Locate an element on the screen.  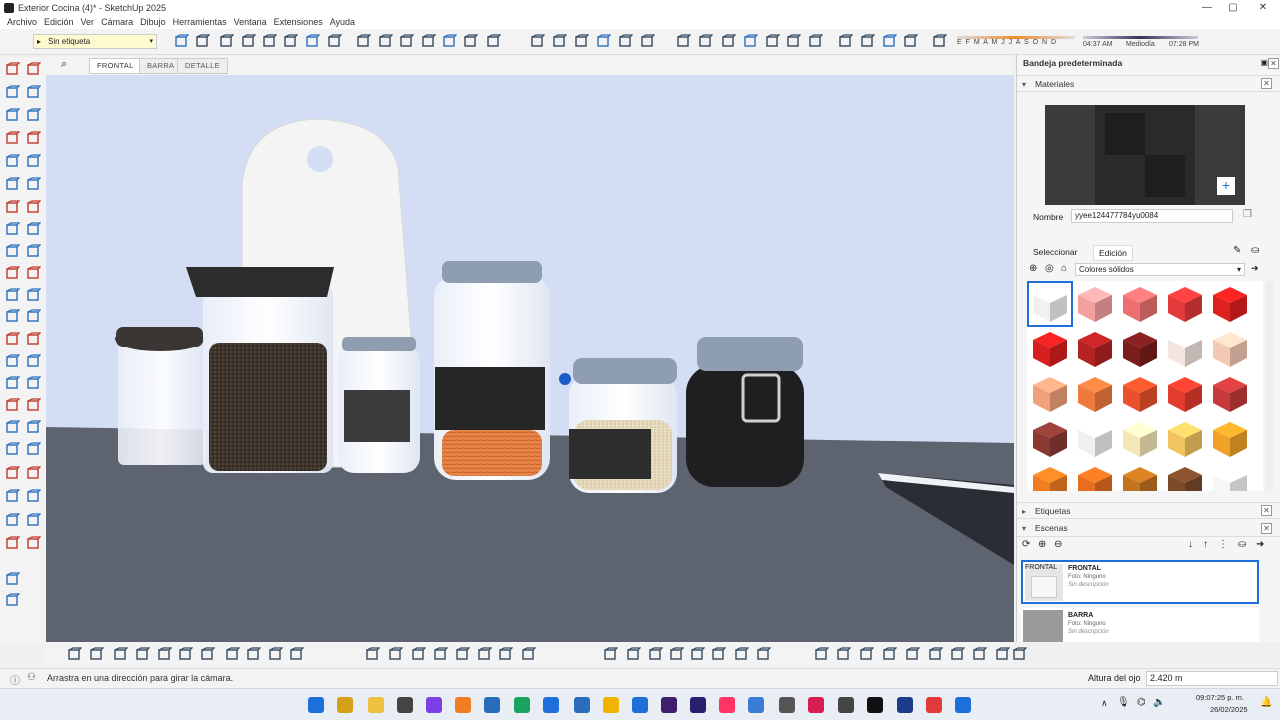
materials-header: ▾ Materiales is located at coordinates (1148, 83).